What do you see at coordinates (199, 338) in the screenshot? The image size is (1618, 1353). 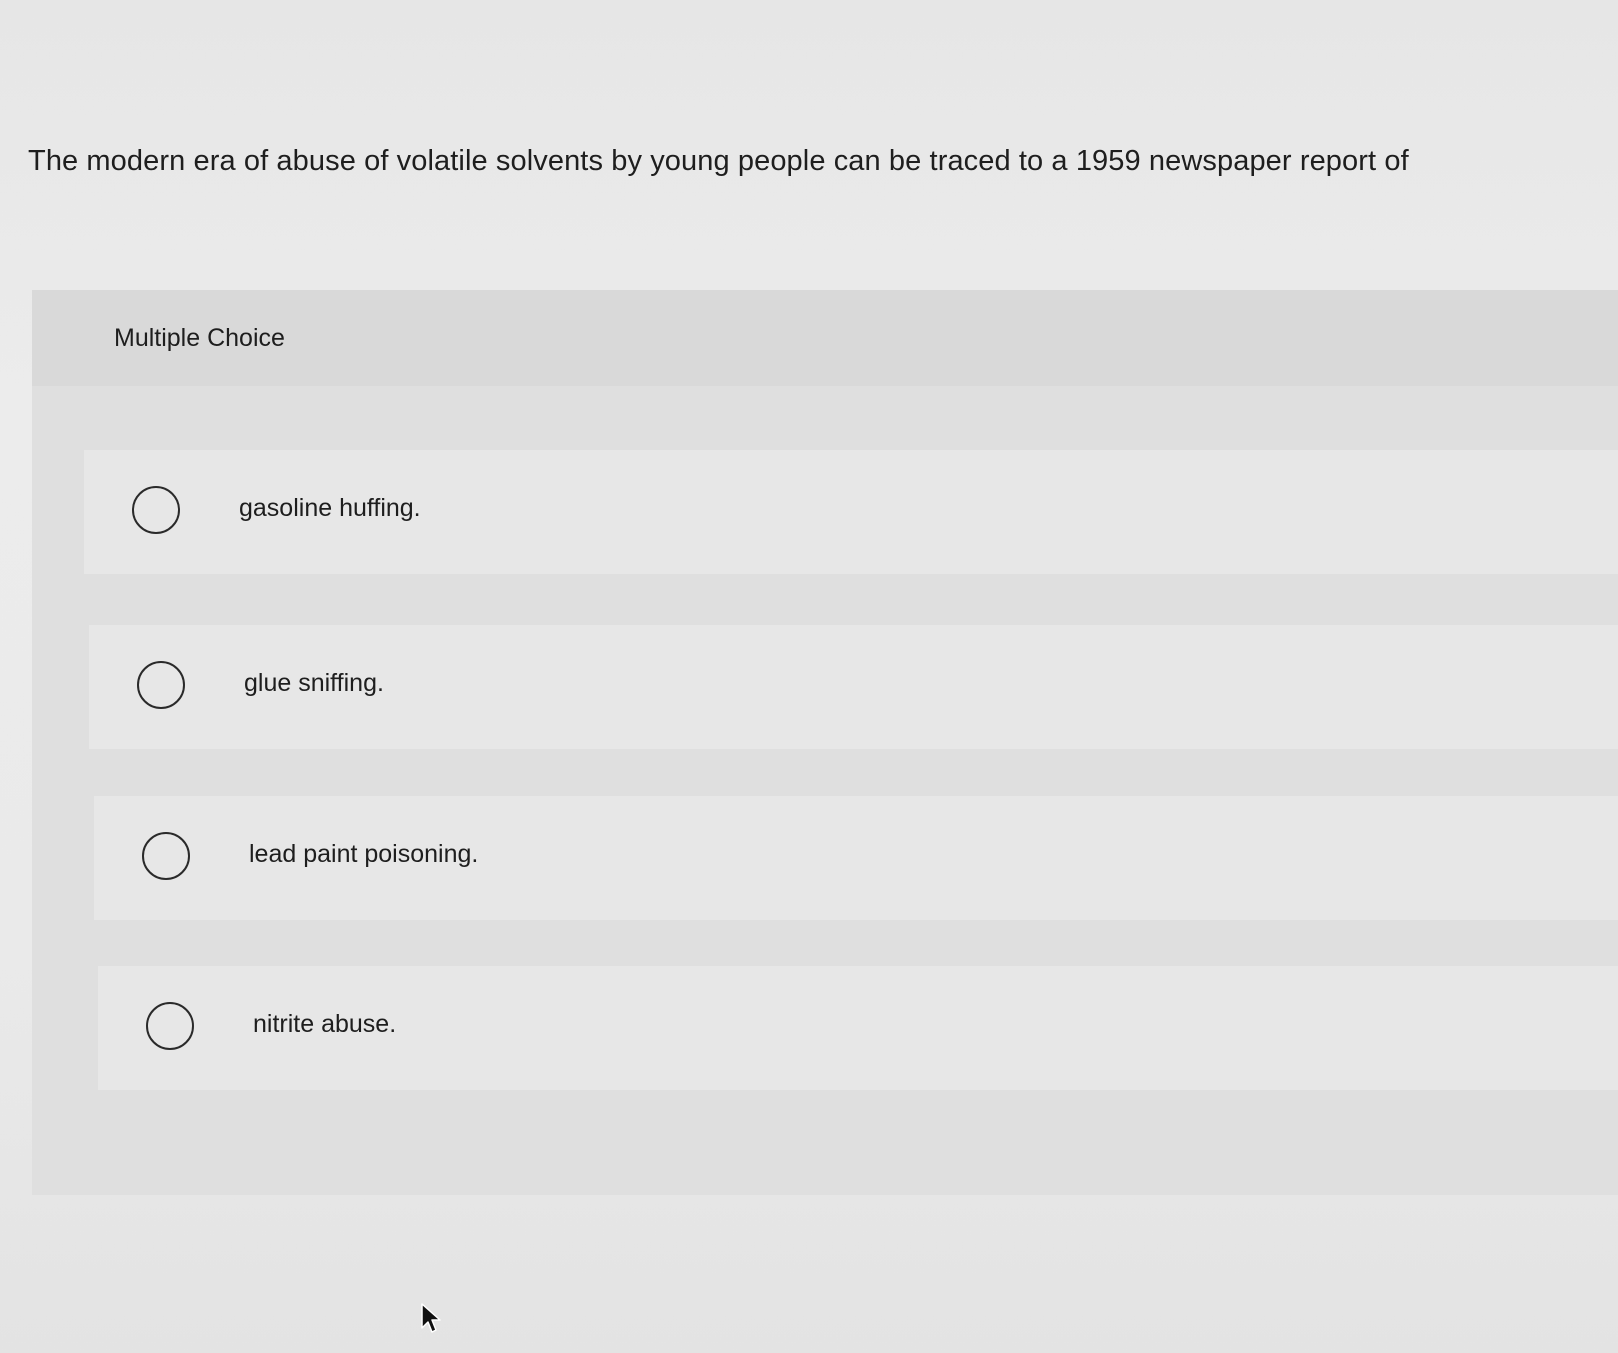 I see `multiple-choice-label: Multiple Choice` at bounding box center [199, 338].